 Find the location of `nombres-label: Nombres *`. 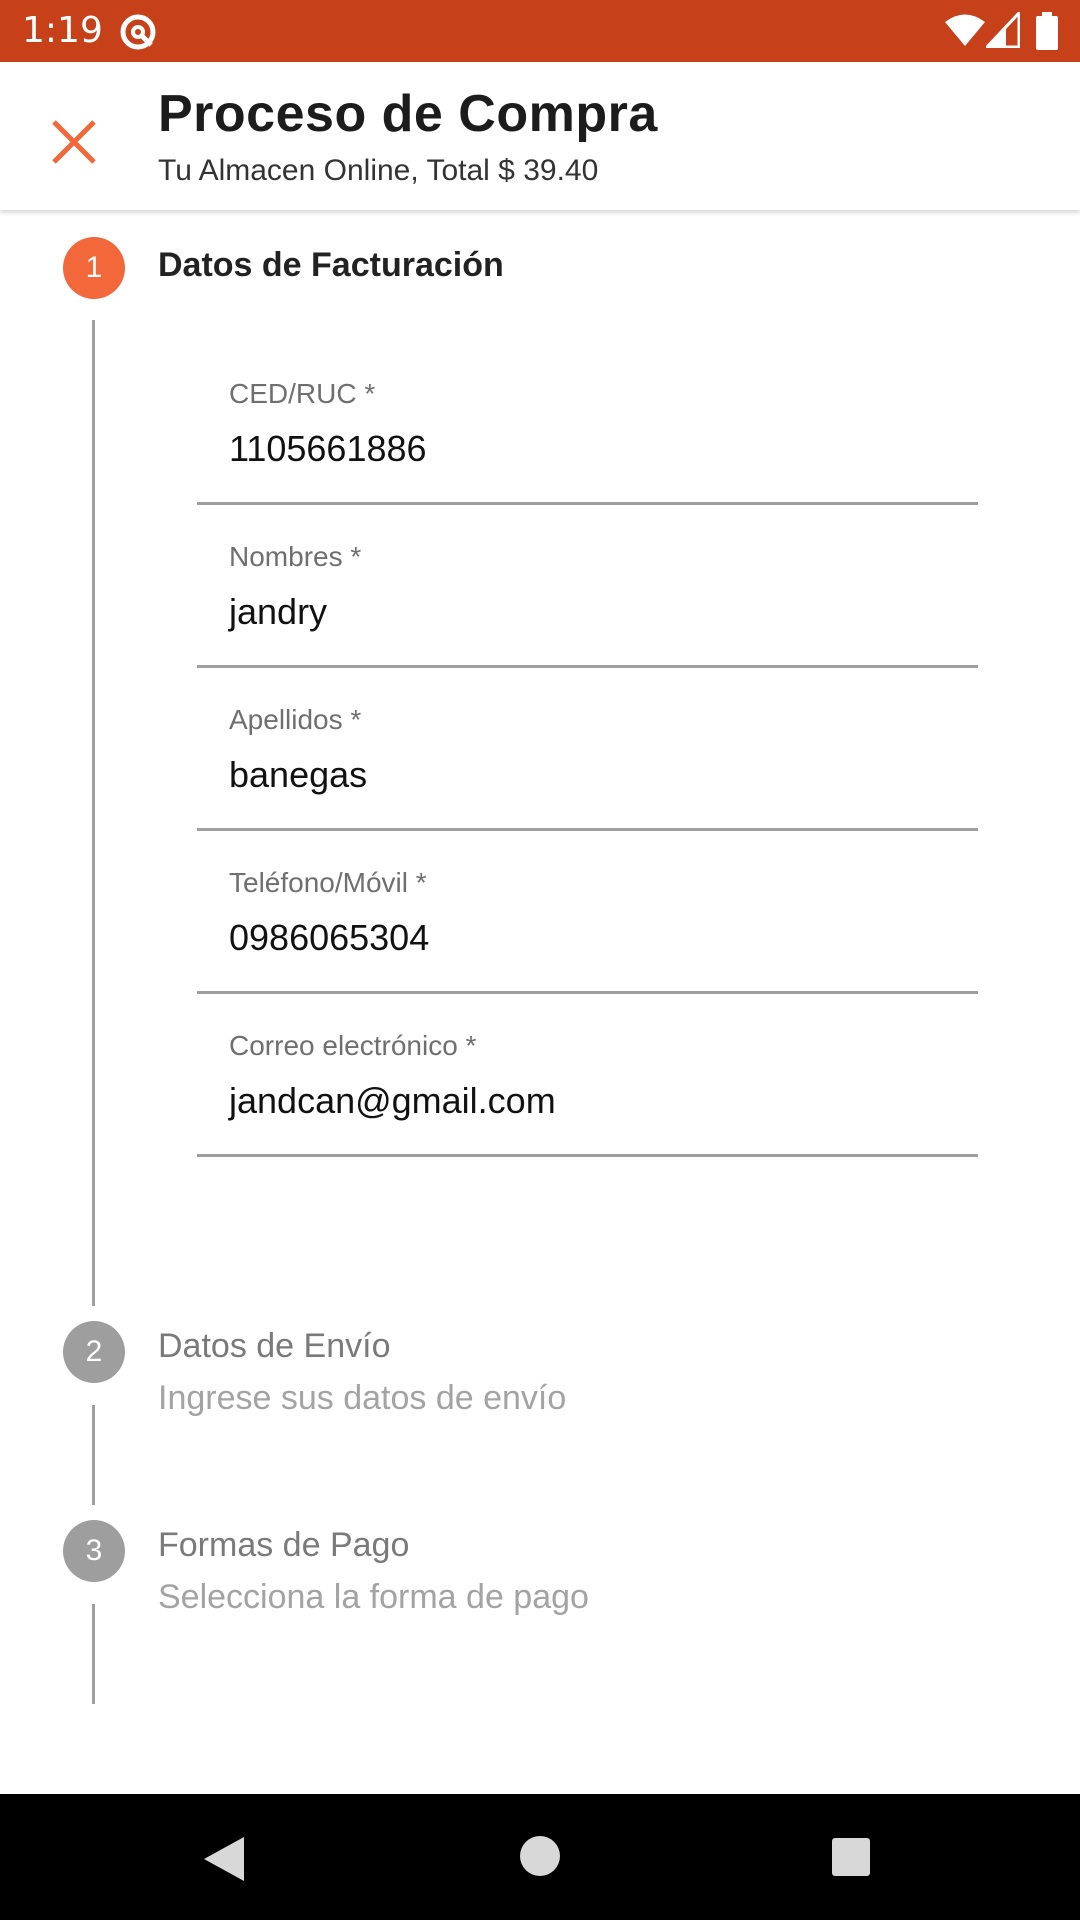

nombres-label: Nombres * is located at coordinates (295, 556).